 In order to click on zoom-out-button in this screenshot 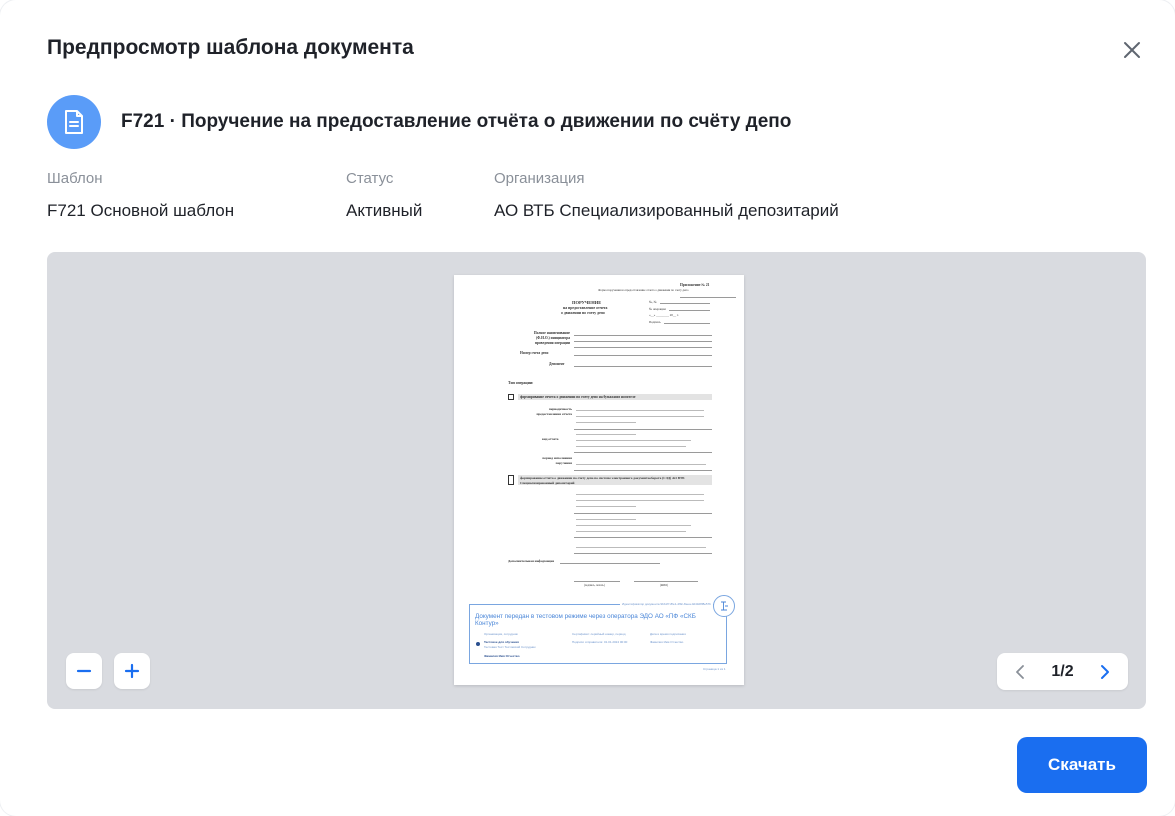, I will do `click(84, 671)`.